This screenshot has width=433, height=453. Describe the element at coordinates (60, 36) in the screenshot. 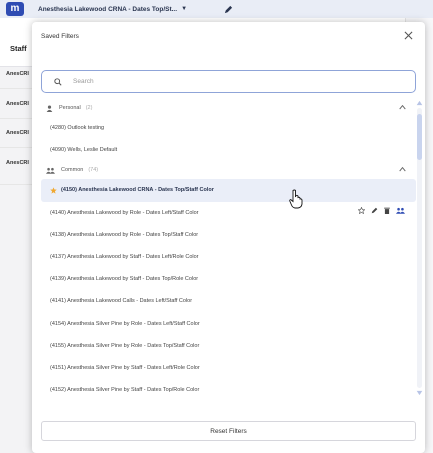

I see `dialog-title: Saved Filters` at that location.